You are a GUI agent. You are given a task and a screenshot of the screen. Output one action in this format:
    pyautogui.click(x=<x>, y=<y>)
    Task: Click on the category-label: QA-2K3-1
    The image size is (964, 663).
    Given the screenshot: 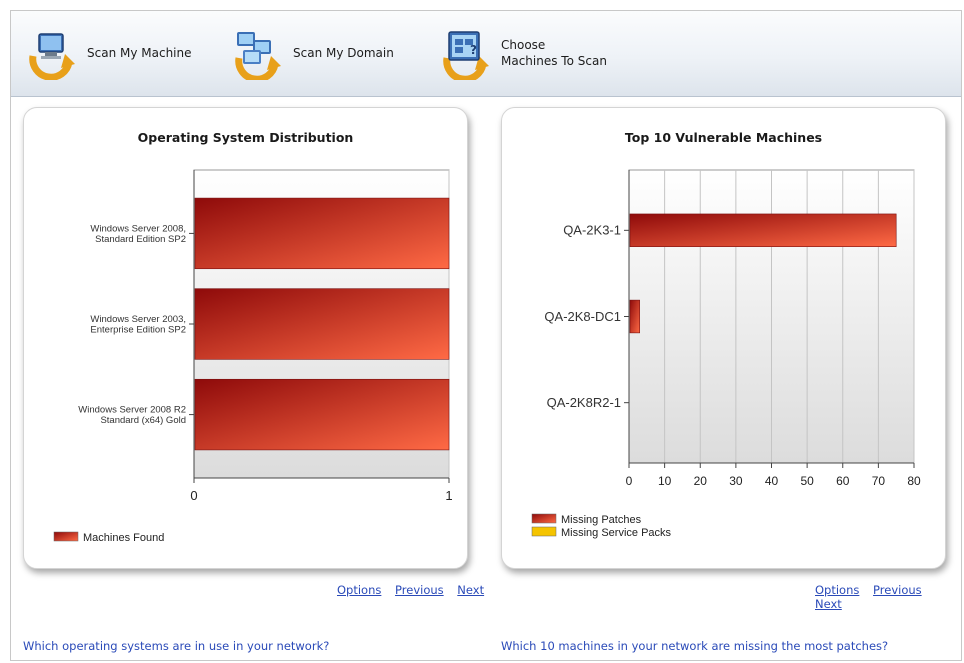 What is the action you would take?
    pyautogui.click(x=592, y=230)
    